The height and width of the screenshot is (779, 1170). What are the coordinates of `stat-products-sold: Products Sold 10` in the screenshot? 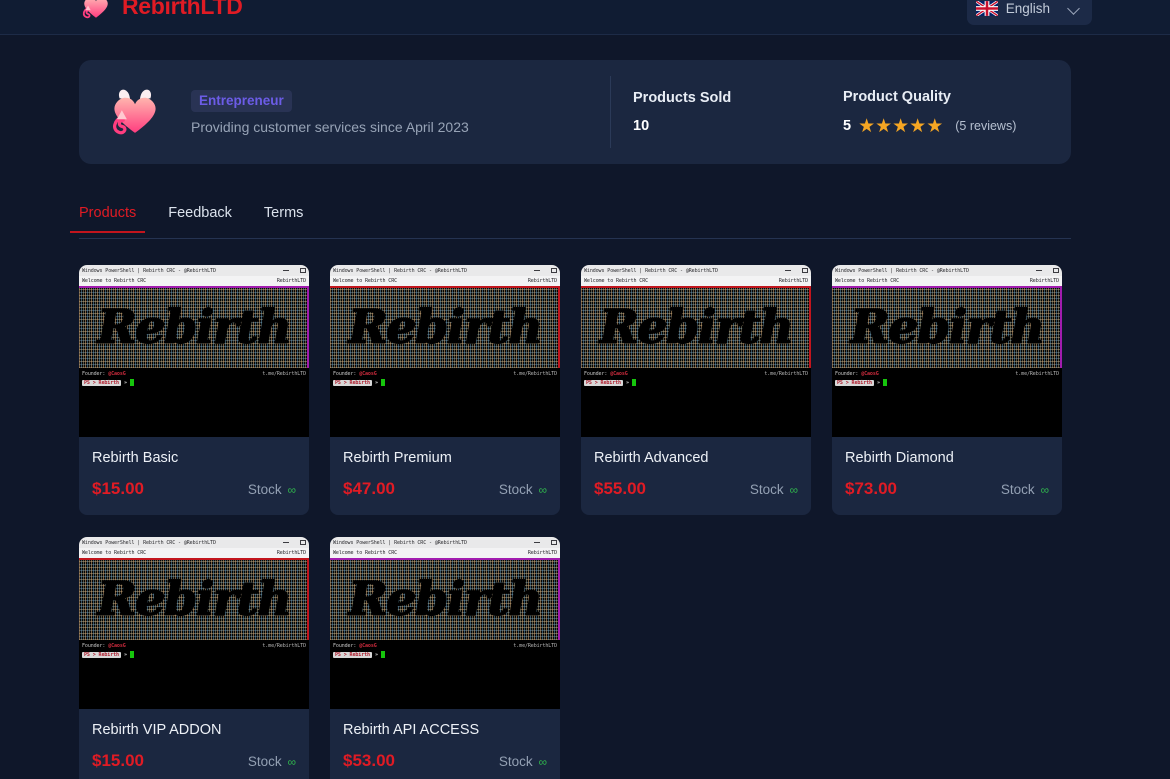 It's located at (716, 112).